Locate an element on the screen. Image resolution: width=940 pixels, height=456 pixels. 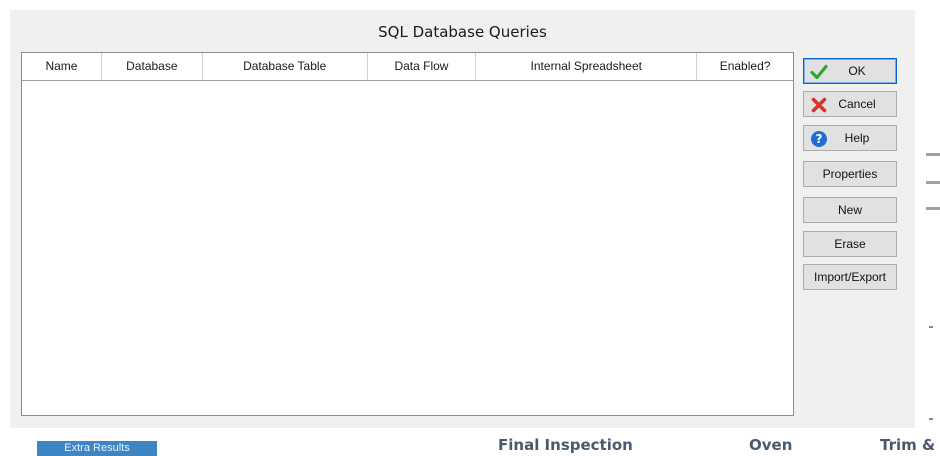
new-button-label: New is located at coordinates (849, 210).